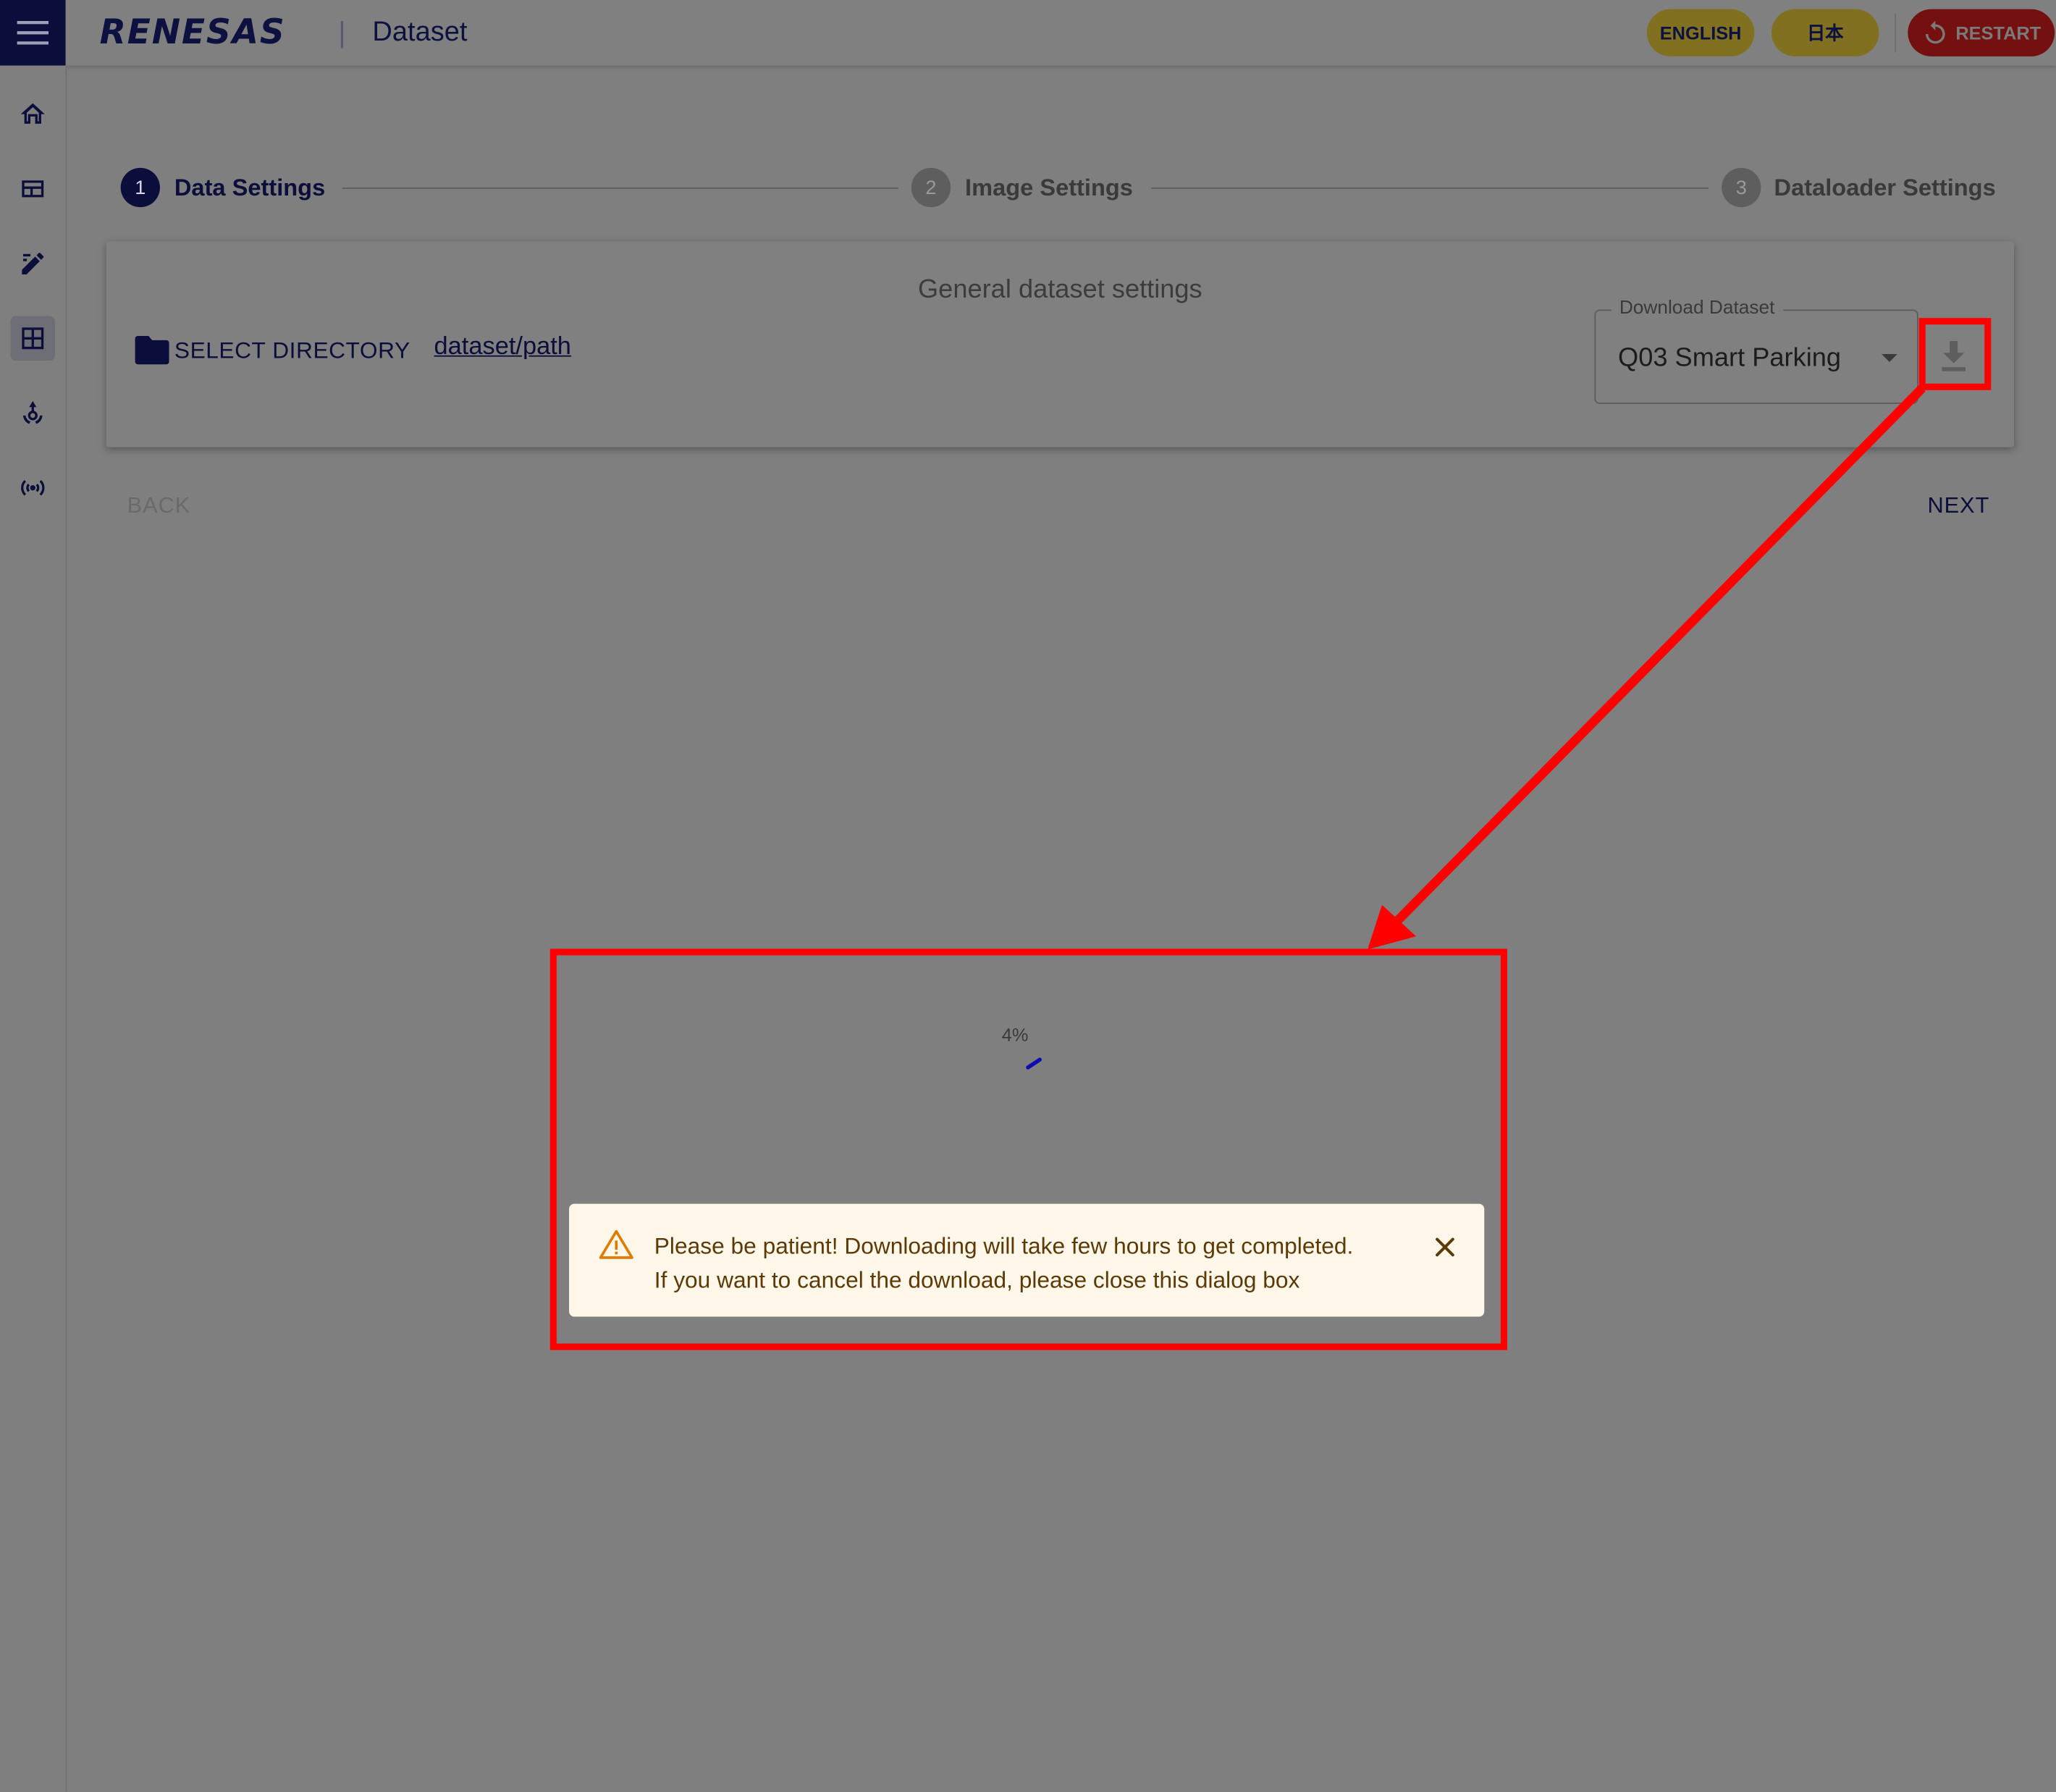 Image resolution: width=2056 pixels, height=1792 pixels. What do you see at coordinates (1657, 657) in the screenshot?
I see `annotation-arrow-line` at bounding box center [1657, 657].